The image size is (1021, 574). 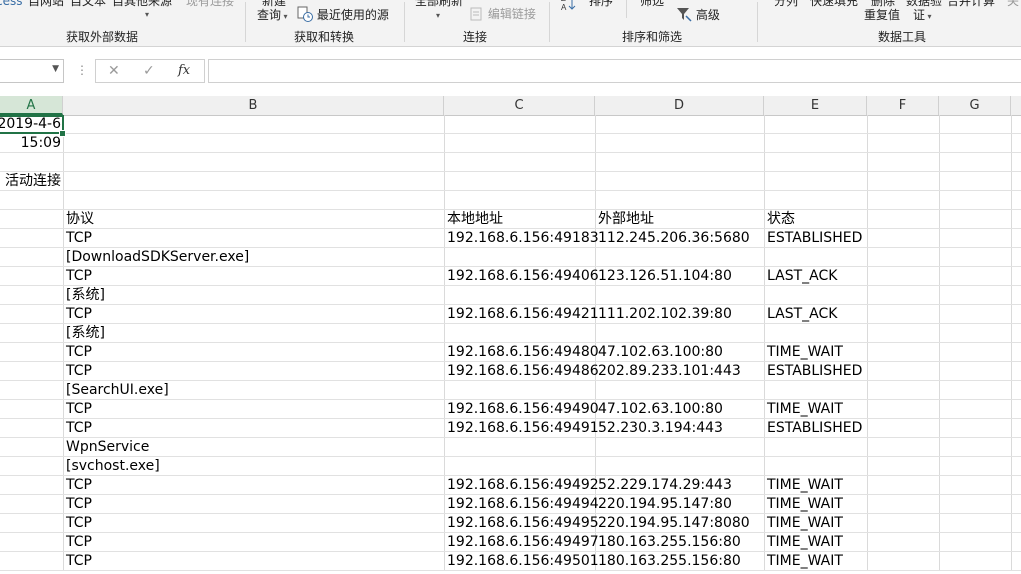 I want to click on cell-d: 外部地址, so click(x=626, y=219).